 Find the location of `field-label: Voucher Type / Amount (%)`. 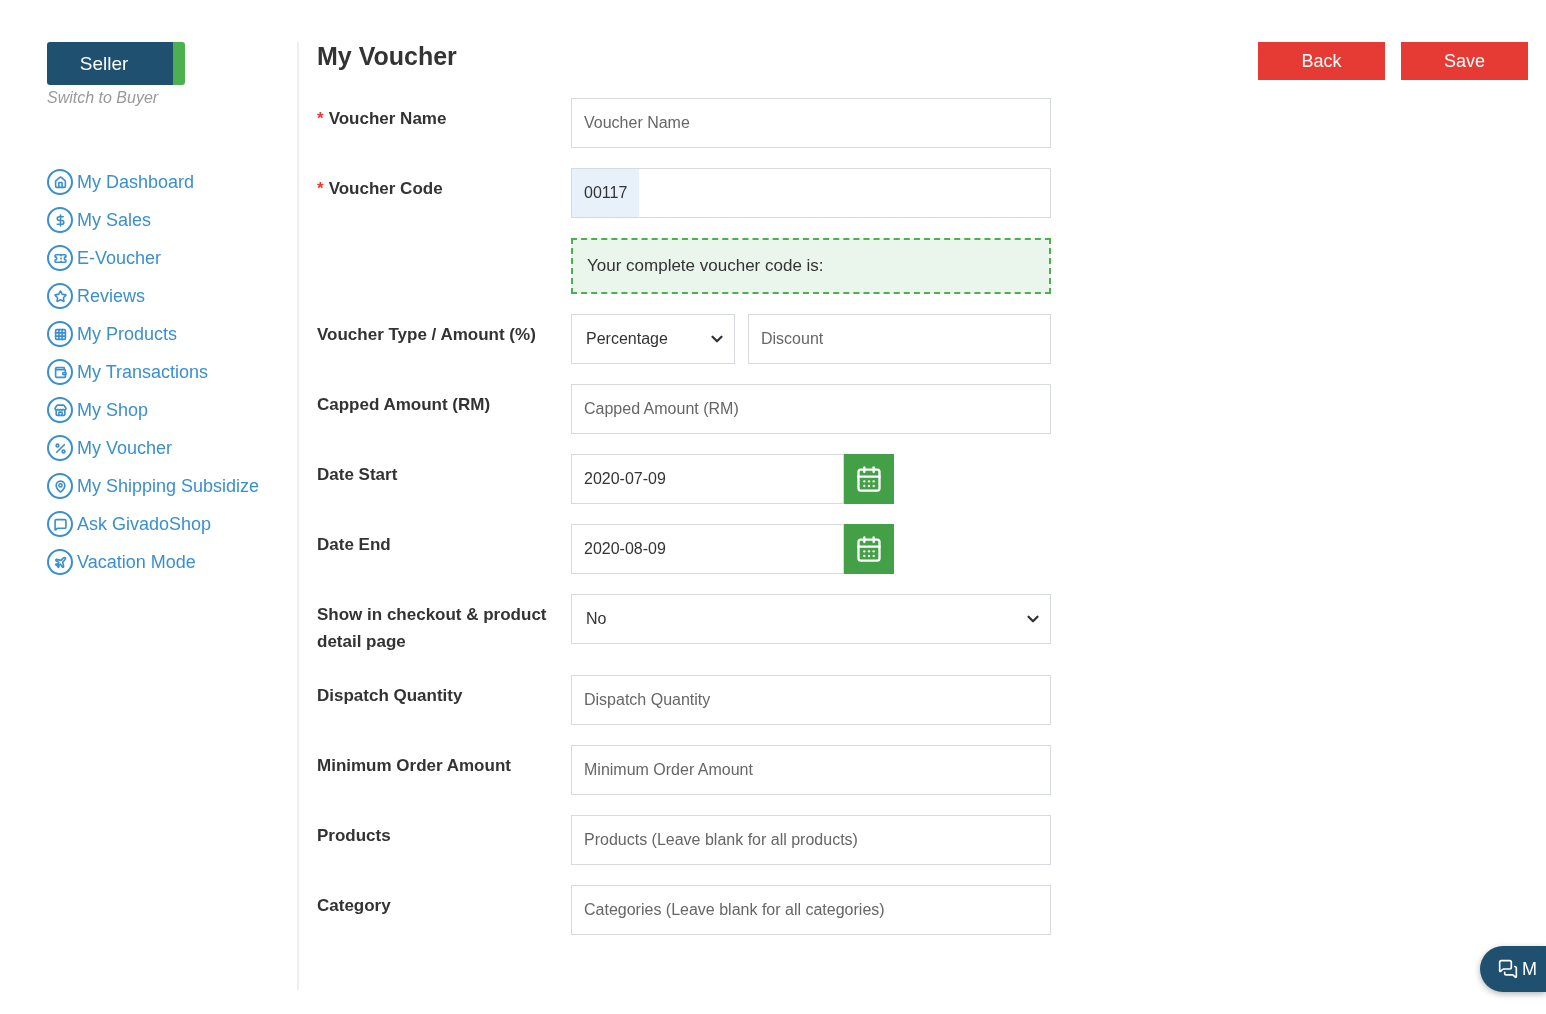

field-label: Voucher Type / Amount (%) is located at coordinates (427, 335).